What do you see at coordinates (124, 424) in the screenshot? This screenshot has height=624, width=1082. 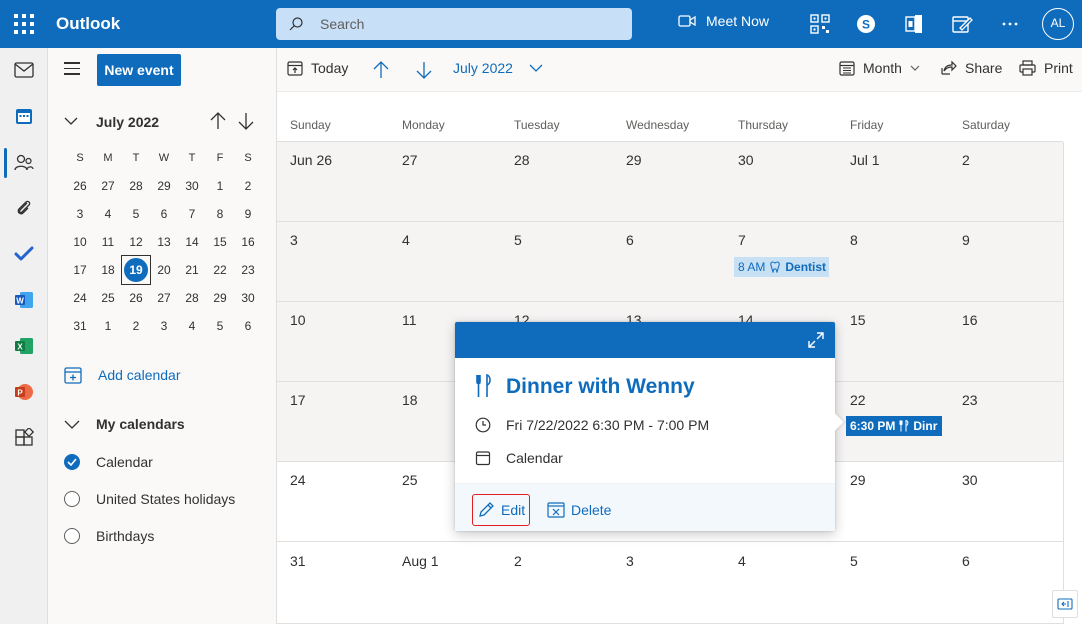 I see `my-calendars-toggle: My calendars` at bounding box center [124, 424].